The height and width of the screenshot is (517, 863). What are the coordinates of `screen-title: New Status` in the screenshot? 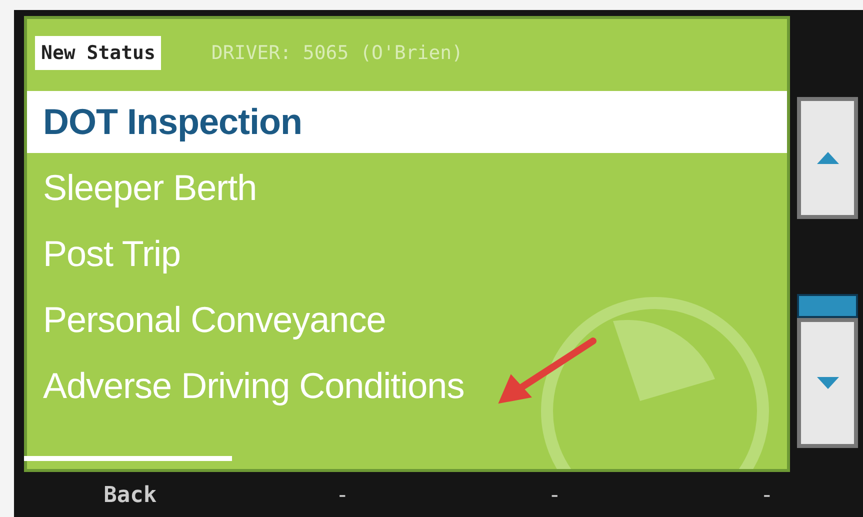 It's located at (98, 53).